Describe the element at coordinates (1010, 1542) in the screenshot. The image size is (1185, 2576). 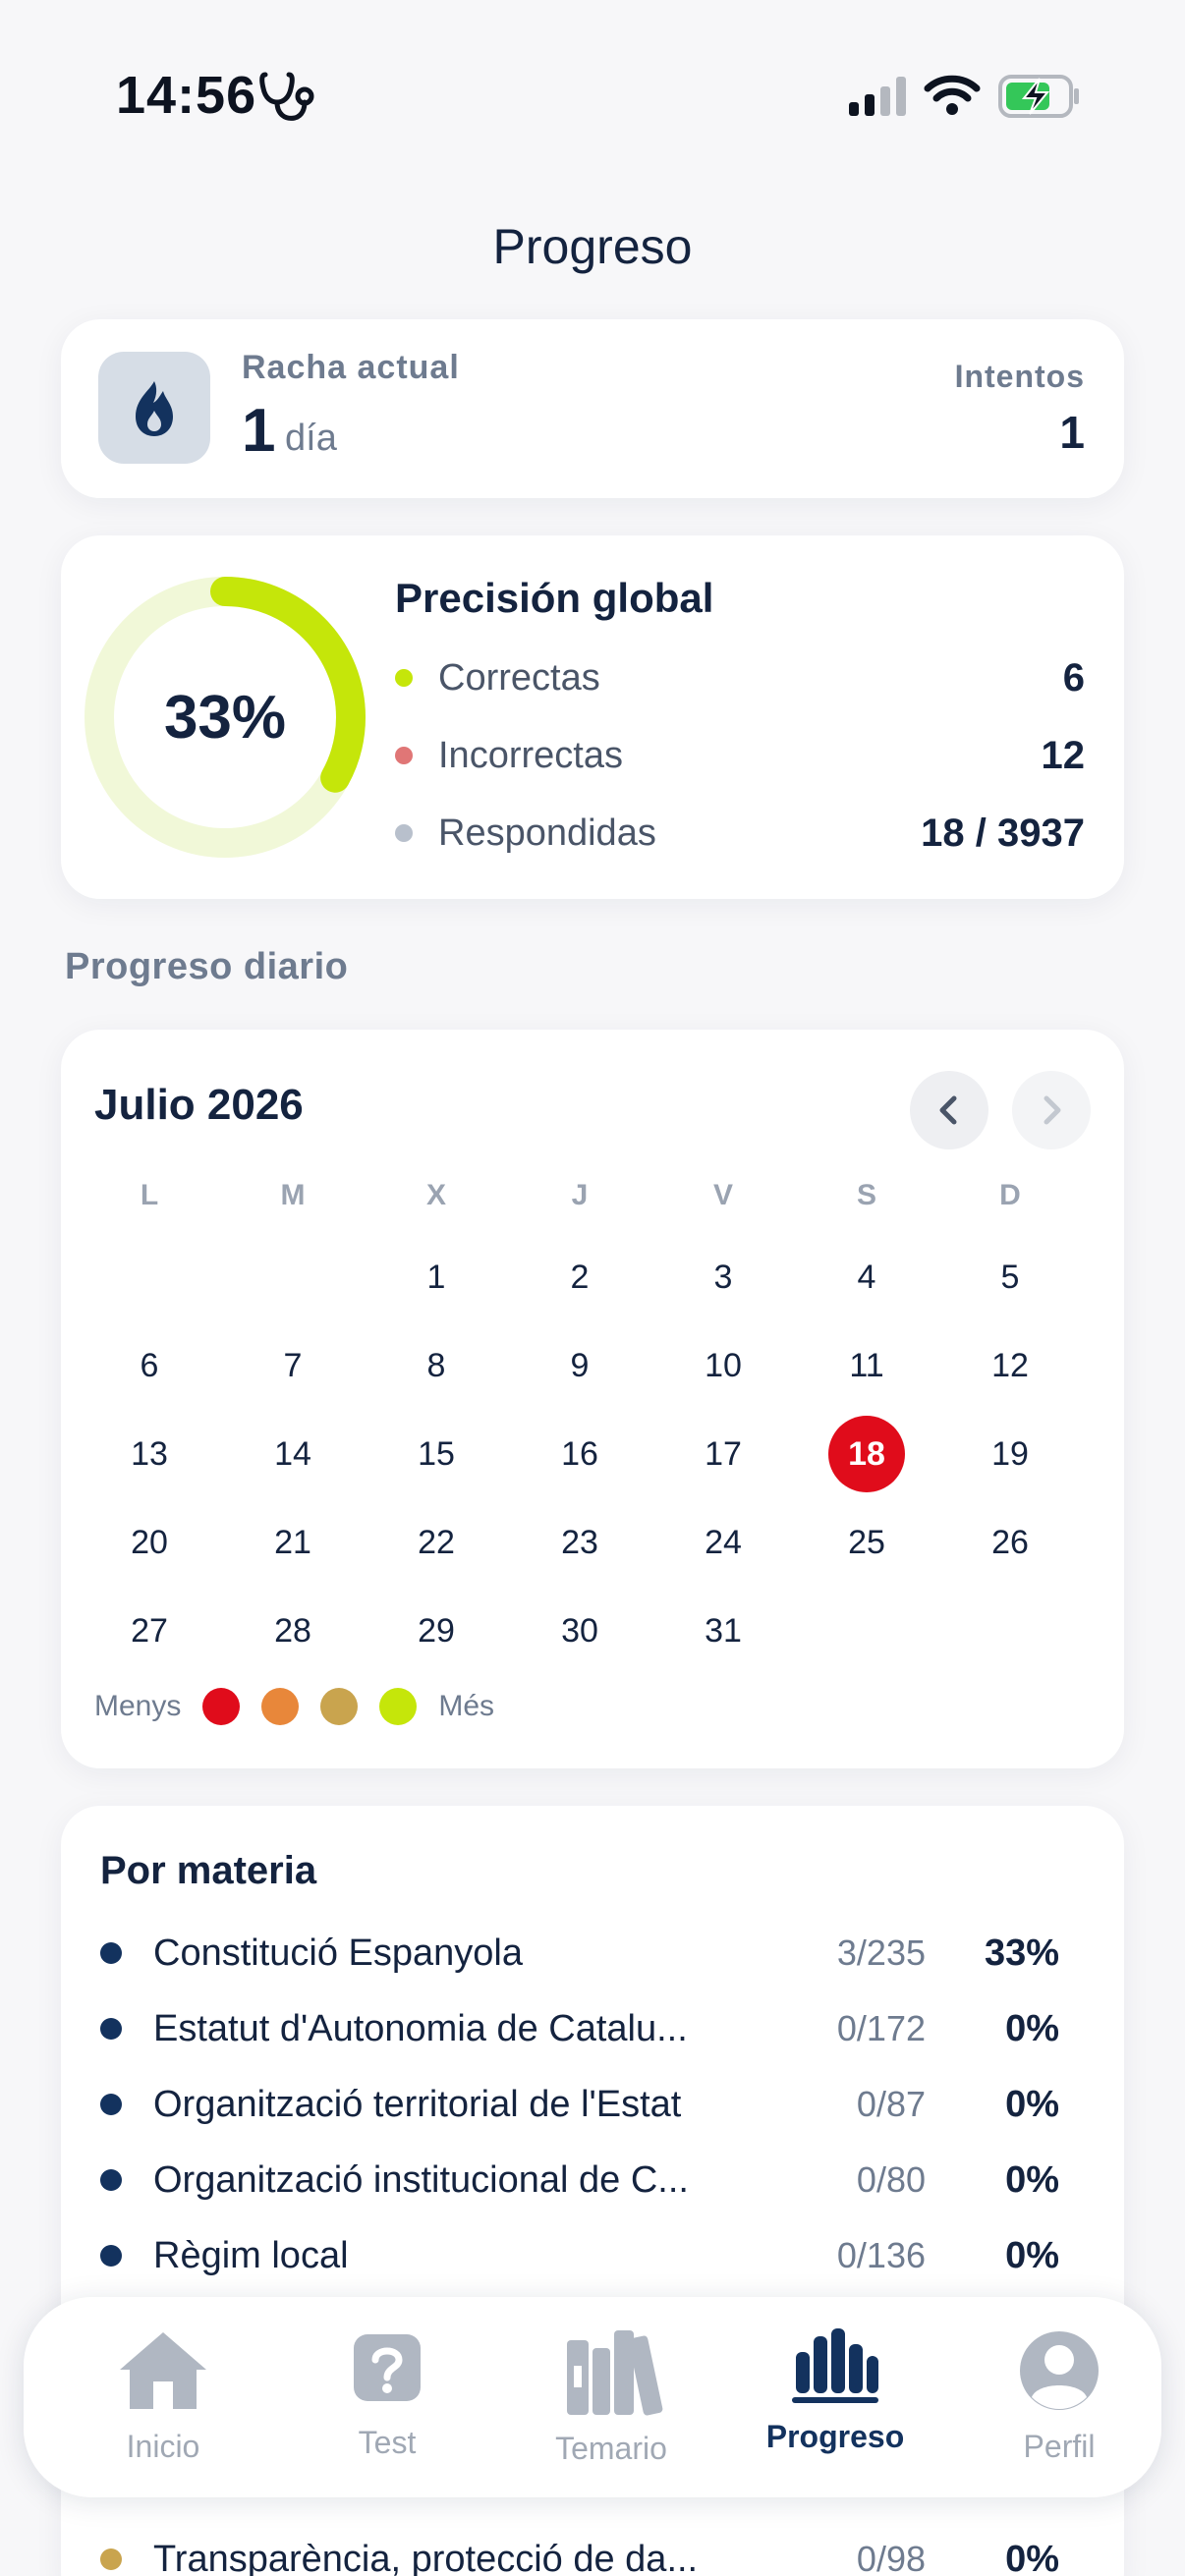
I see `calendar-day: 26` at that location.